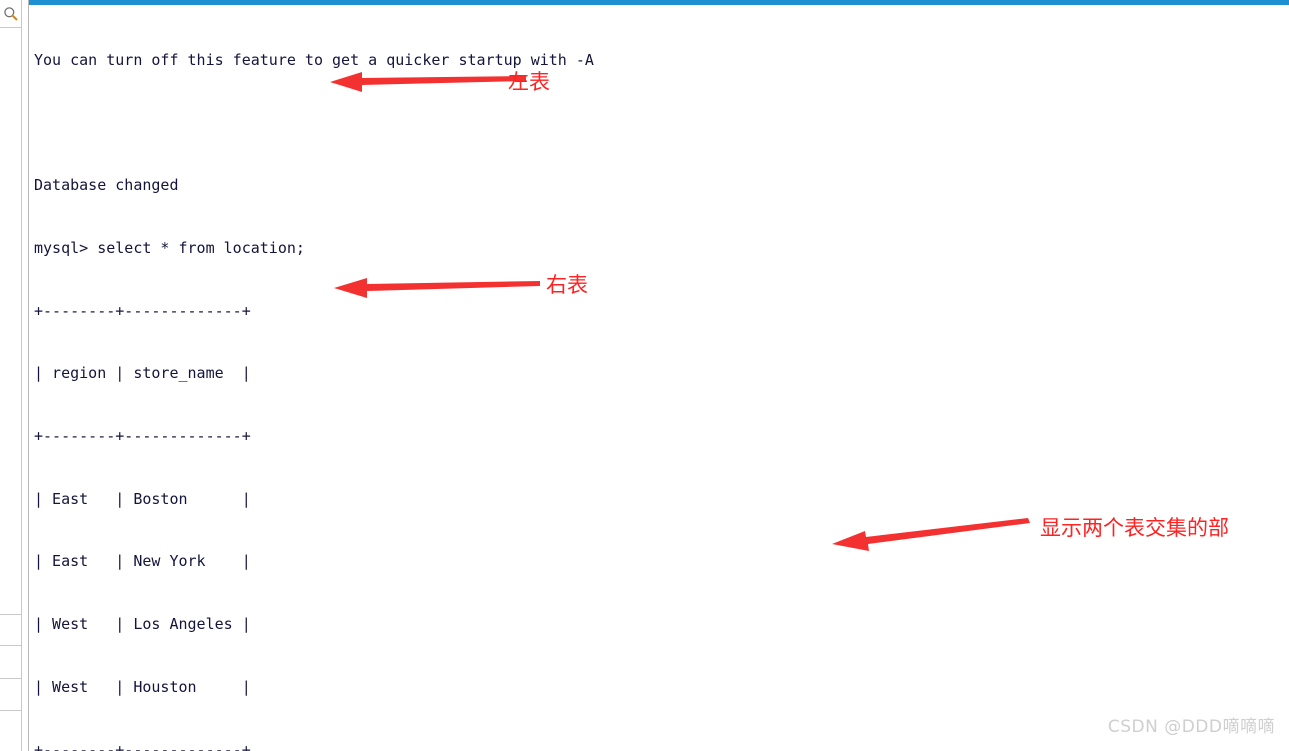  What do you see at coordinates (142, 624) in the screenshot?
I see `console-line: | West | Los Angeles |` at bounding box center [142, 624].